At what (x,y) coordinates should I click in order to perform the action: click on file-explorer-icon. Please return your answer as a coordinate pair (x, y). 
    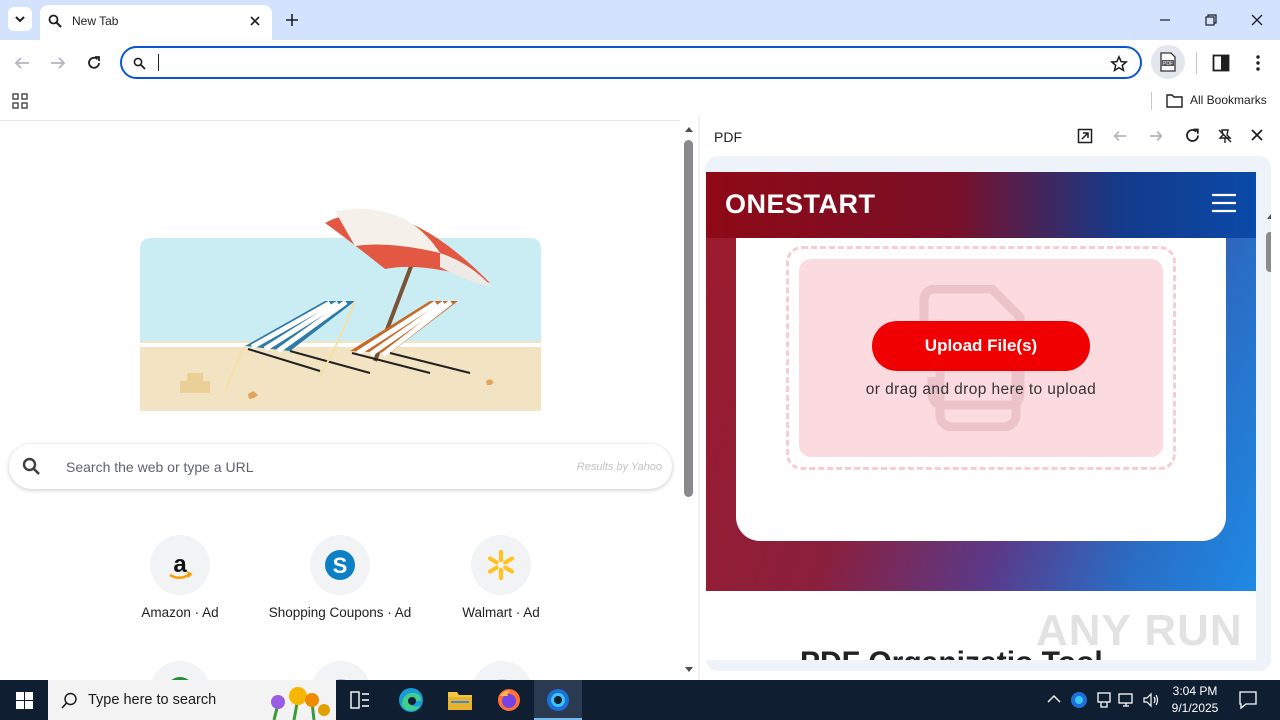
    Looking at the image, I should click on (460, 700).